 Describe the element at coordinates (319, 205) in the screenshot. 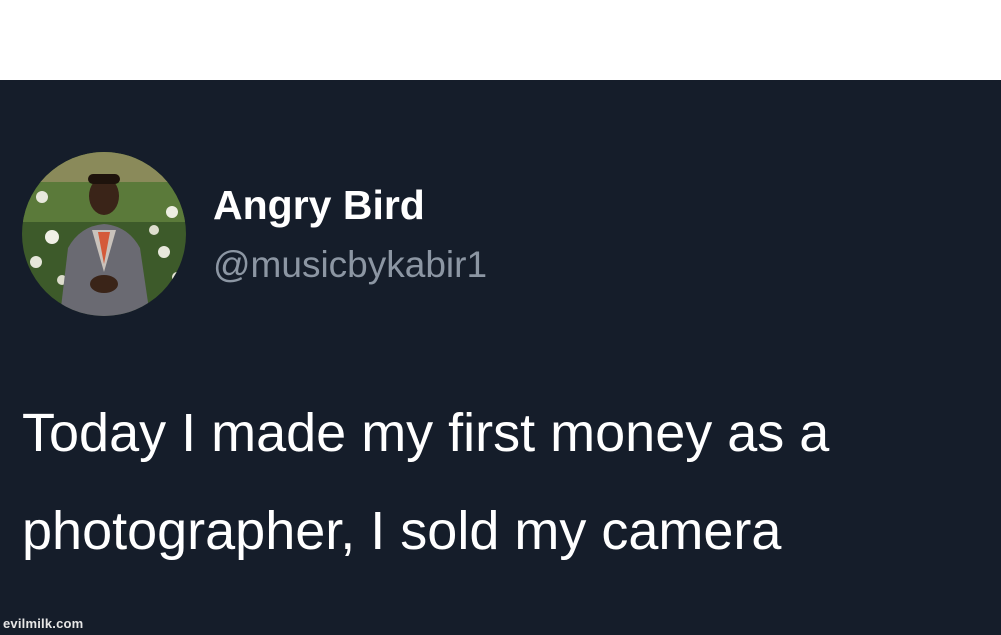

I see `display-name: Angry Bird` at that location.